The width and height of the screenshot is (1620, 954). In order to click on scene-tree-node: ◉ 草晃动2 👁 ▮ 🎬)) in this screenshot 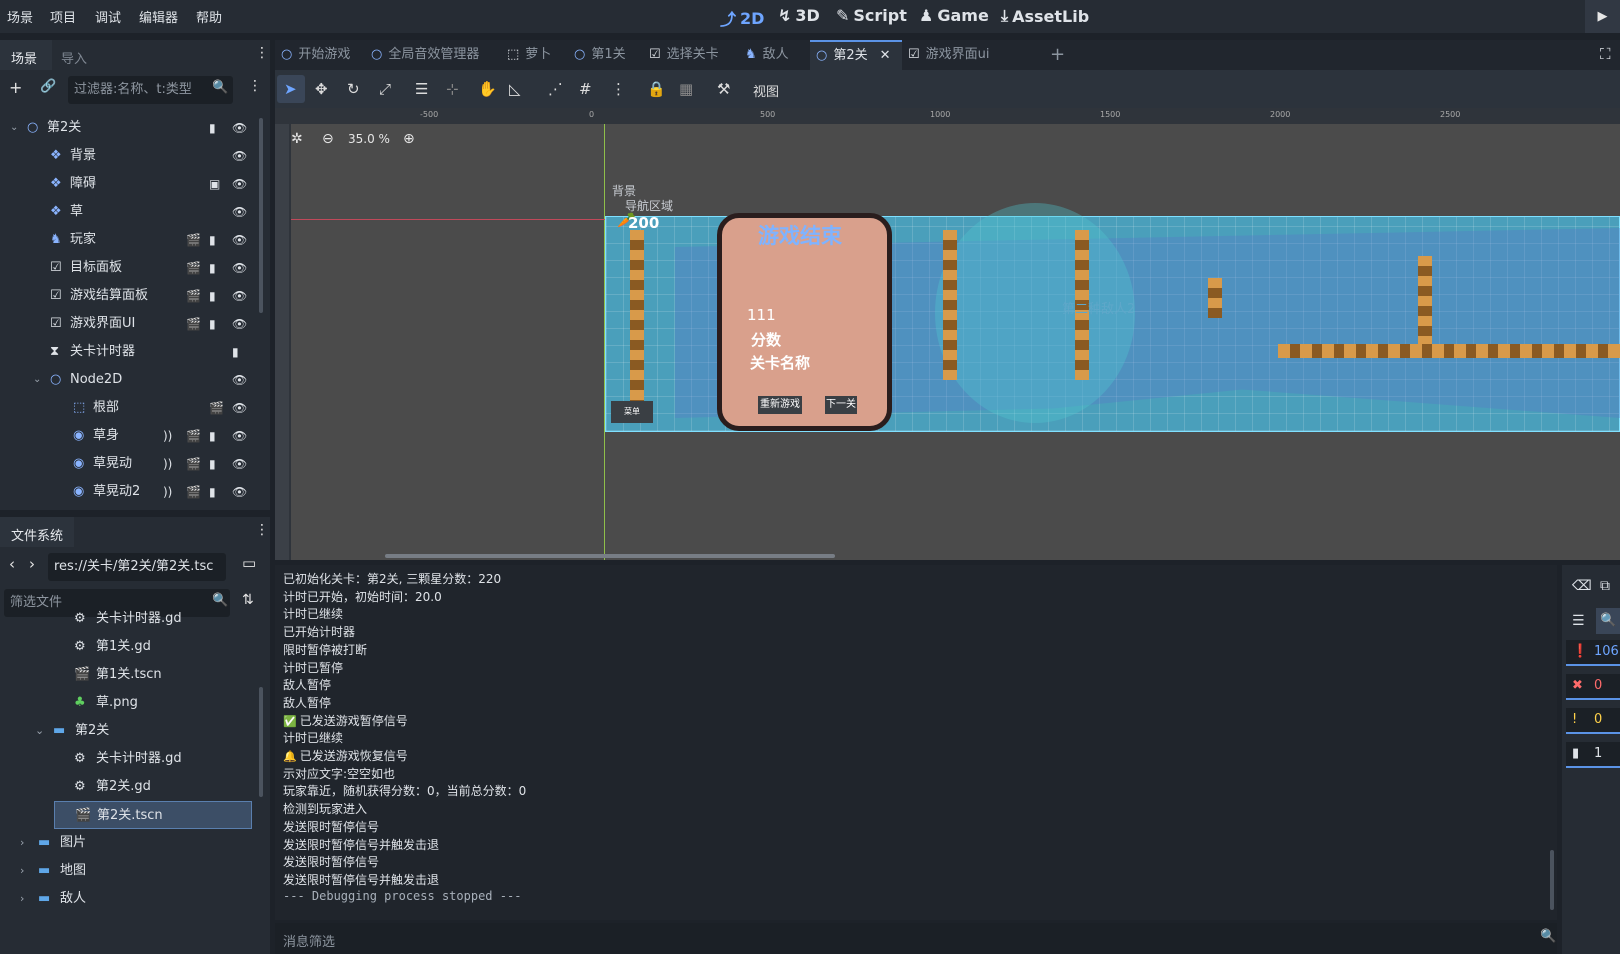, I will do `click(127, 492)`.